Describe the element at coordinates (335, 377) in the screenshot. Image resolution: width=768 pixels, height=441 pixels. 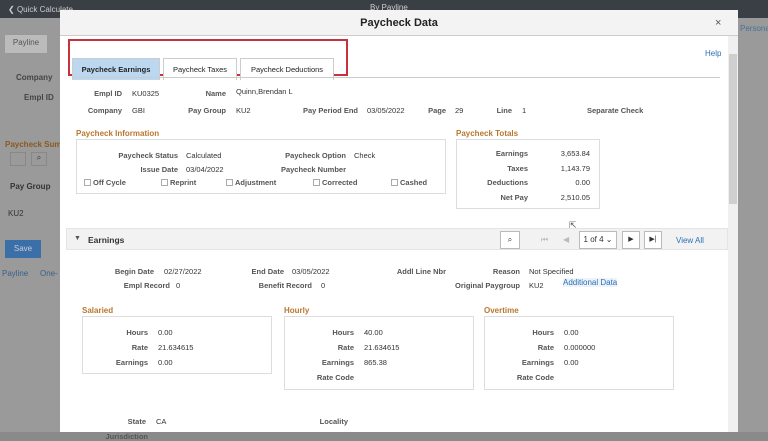
I see `hourly-rate-code-label: Rate Code` at that location.